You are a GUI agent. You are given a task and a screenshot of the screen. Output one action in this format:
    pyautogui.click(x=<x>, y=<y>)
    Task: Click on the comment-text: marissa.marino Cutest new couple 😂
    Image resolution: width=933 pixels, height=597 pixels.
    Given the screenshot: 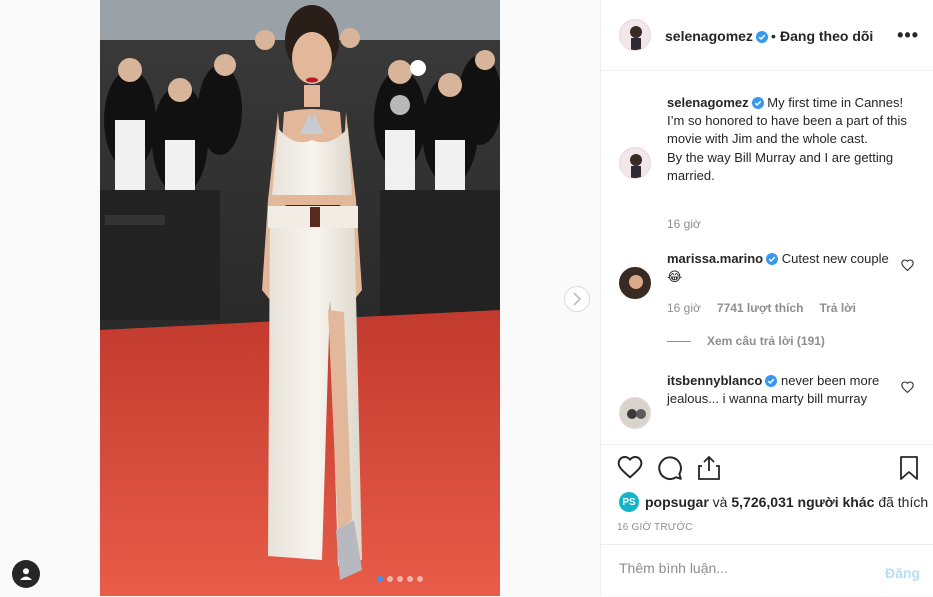 What is the action you would take?
    pyautogui.click(x=787, y=268)
    